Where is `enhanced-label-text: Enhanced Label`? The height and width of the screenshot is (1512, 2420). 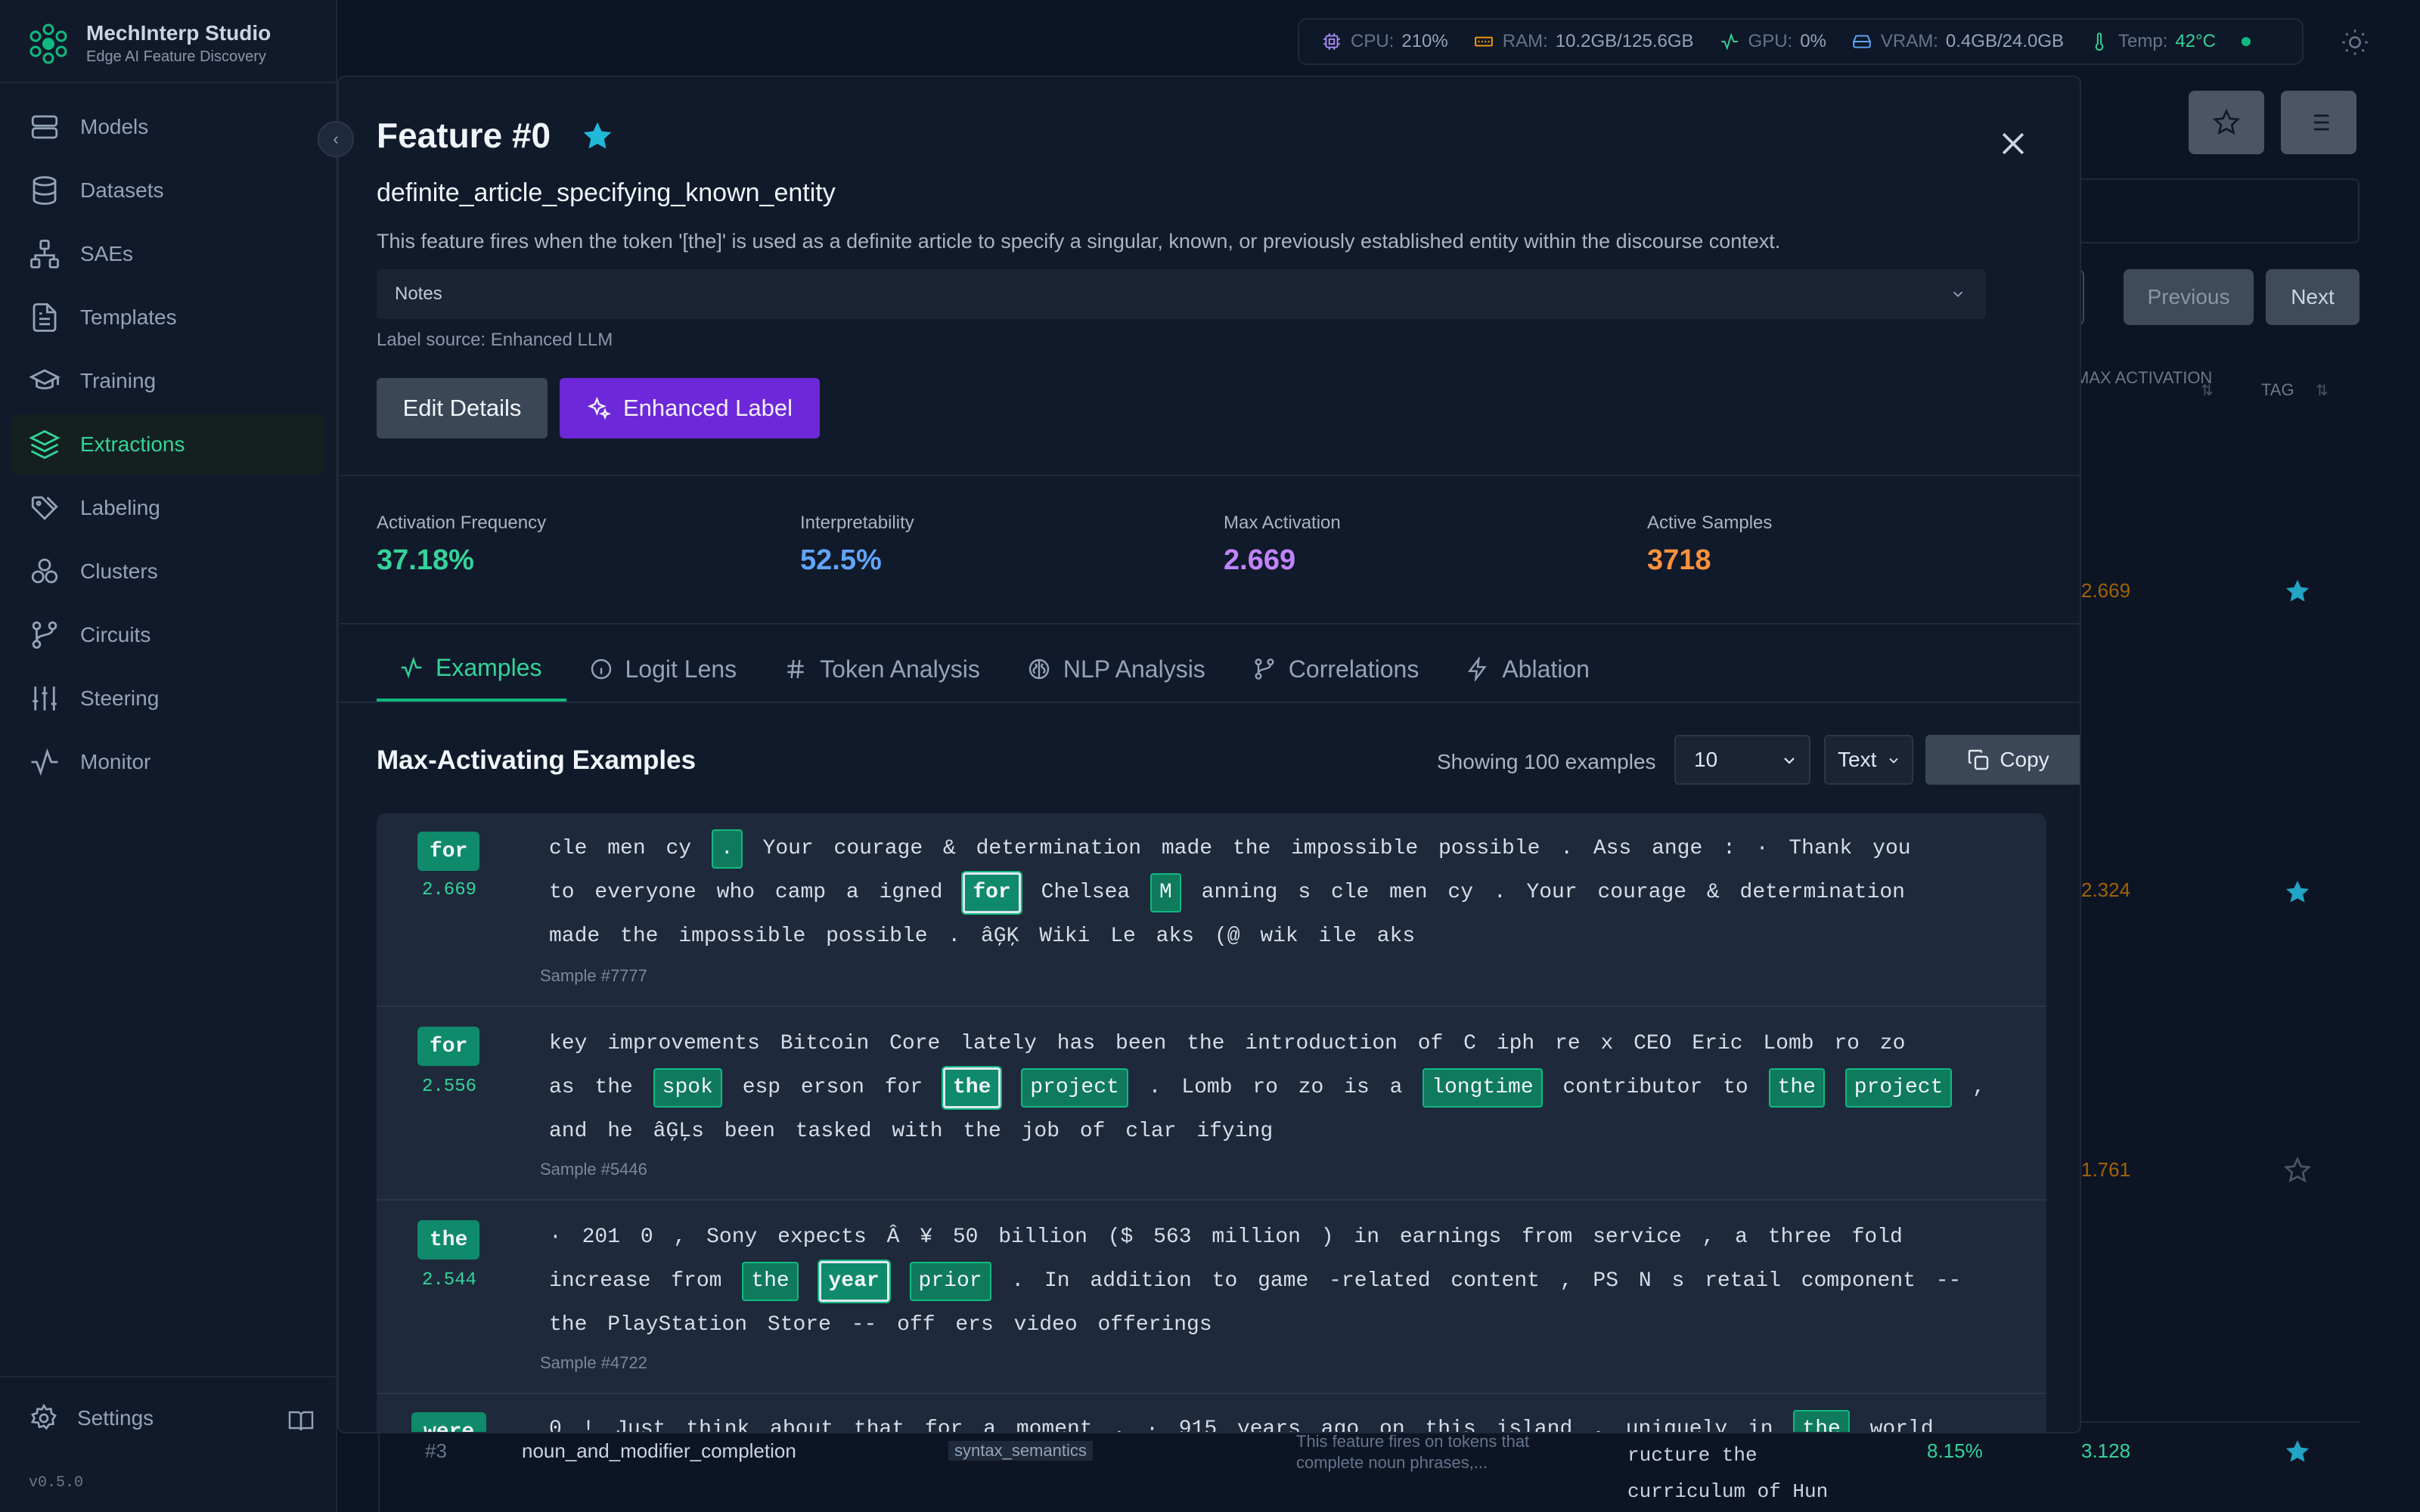
enhanced-label-text: Enhanced Label is located at coordinates (707, 408).